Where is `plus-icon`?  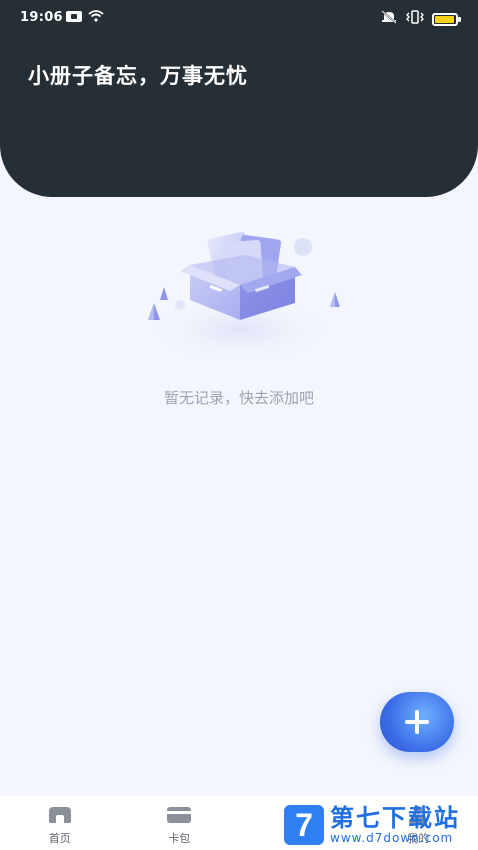 plus-icon is located at coordinates (417, 722).